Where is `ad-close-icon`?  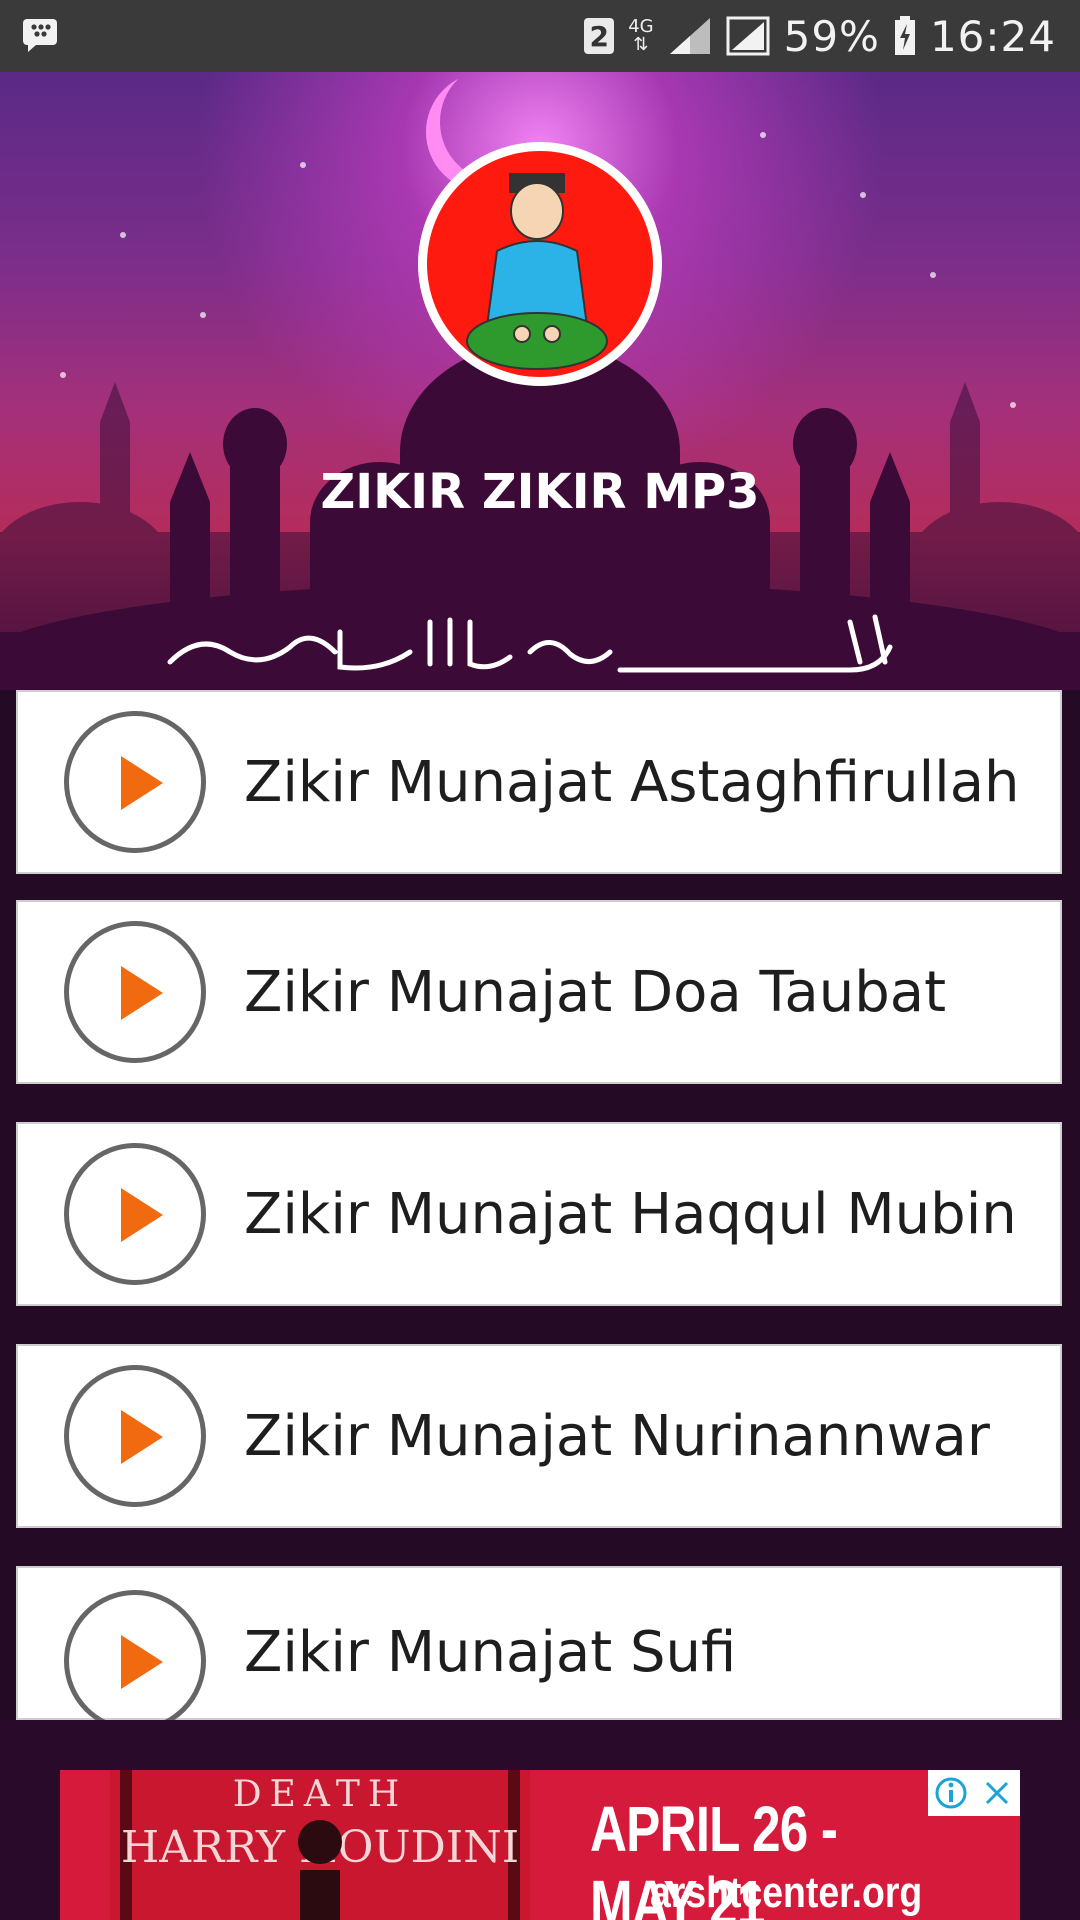 ad-close-icon is located at coordinates (997, 1793).